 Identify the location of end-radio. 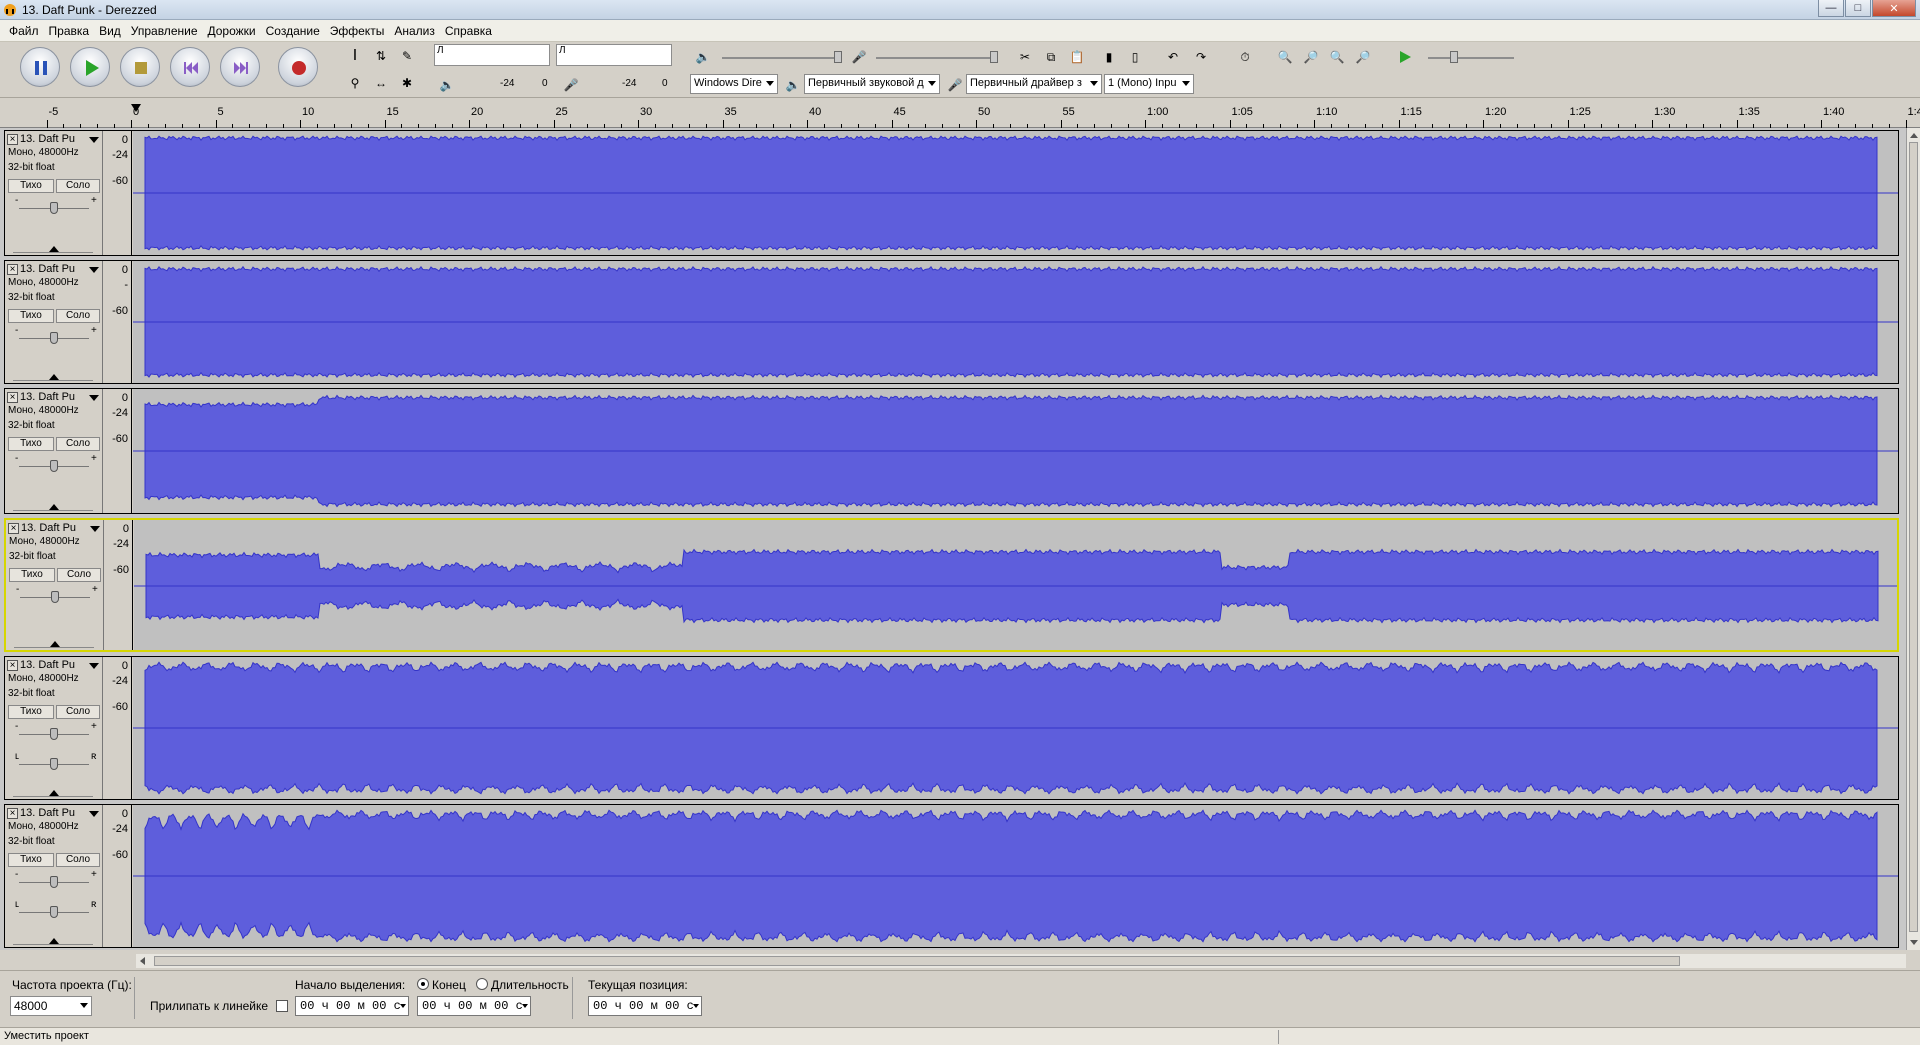
(423, 984).